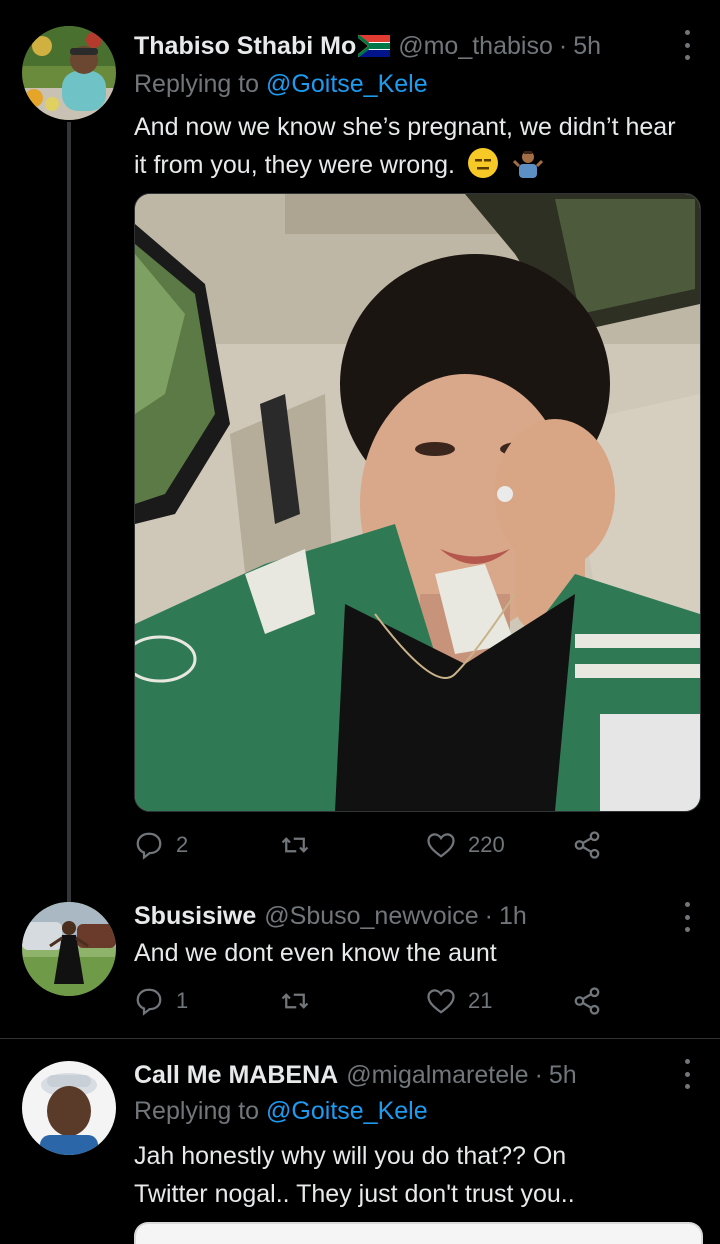  Describe the element at coordinates (486, 844) in the screenshot. I see `like-count: 220` at that location.